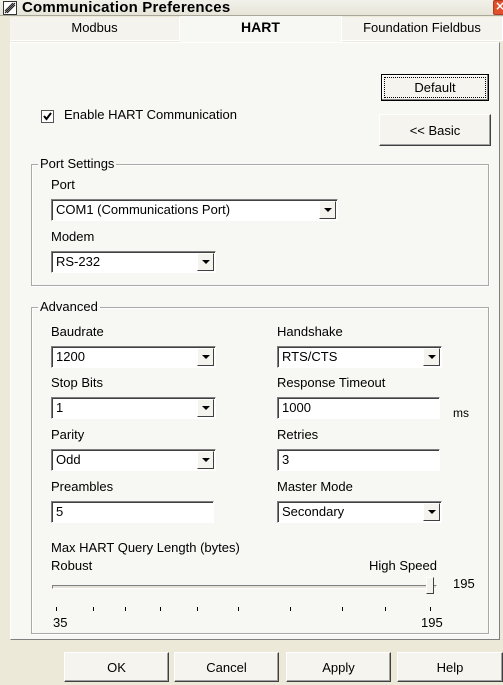 Image resolution: width=503 pixels, height=685 pixels. I want to click on modem-select: RS-232, so click(133, 262).